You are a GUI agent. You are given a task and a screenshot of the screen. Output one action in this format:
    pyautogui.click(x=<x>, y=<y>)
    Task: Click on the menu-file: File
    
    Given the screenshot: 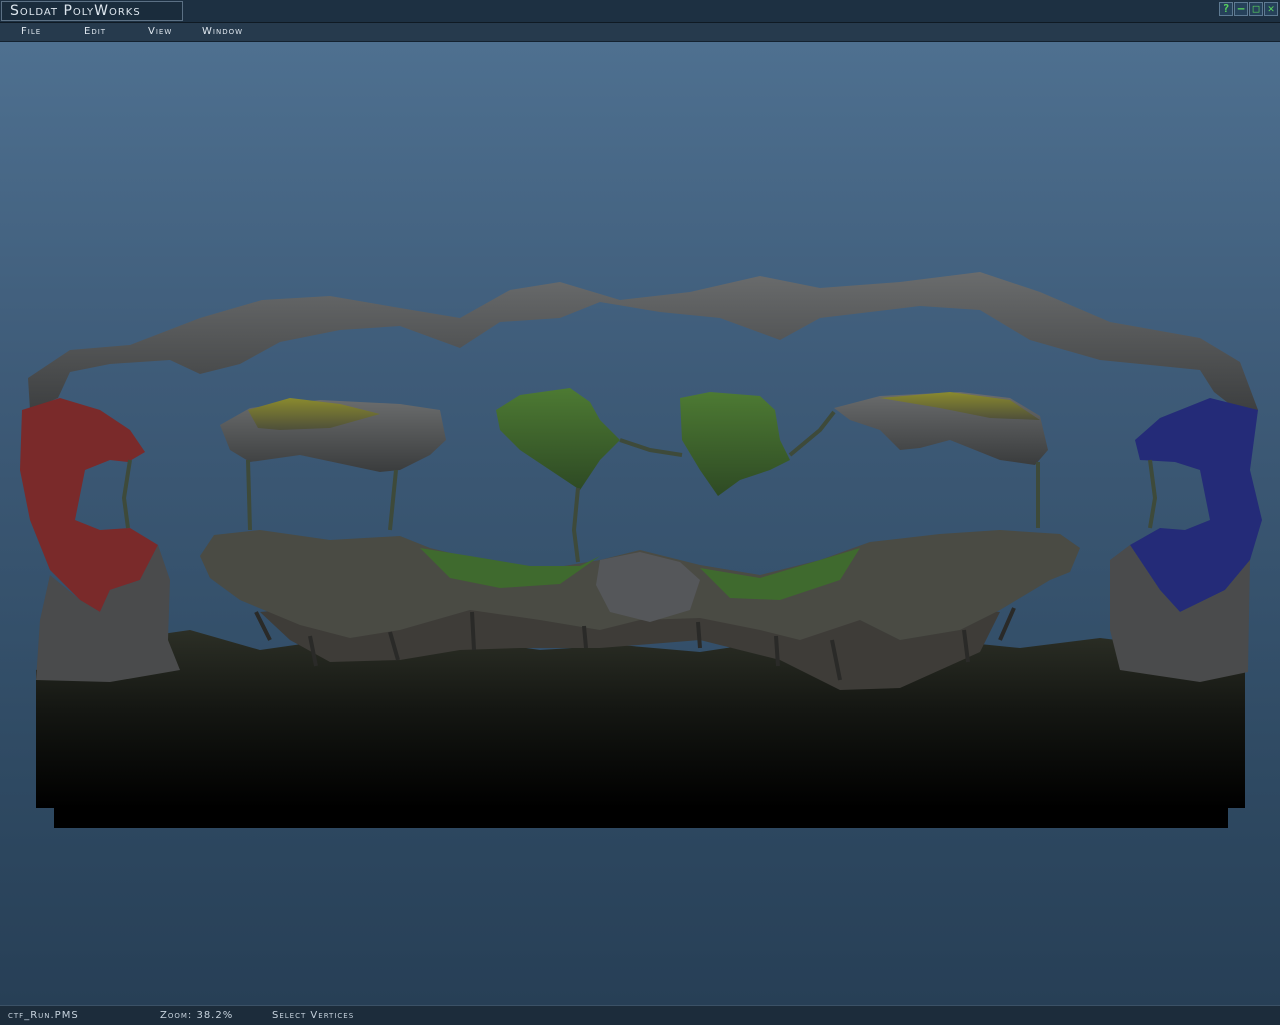 What is the action you would take?
    pyautogui.click(x=31, y=32)
    